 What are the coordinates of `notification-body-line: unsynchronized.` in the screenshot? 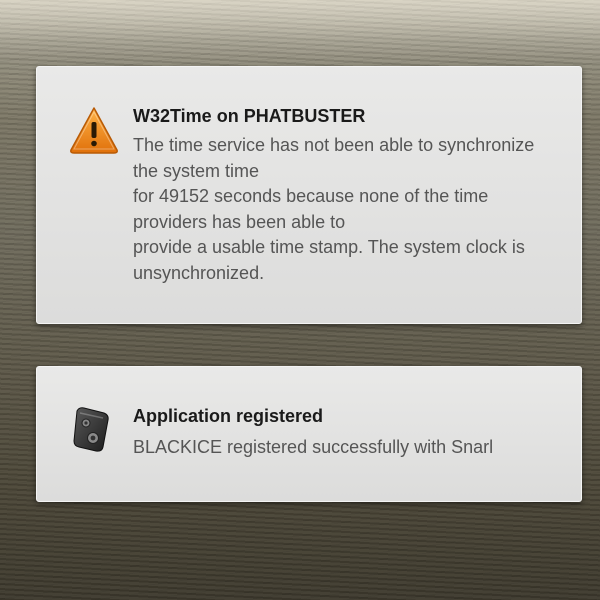 It's located at (199, 272).